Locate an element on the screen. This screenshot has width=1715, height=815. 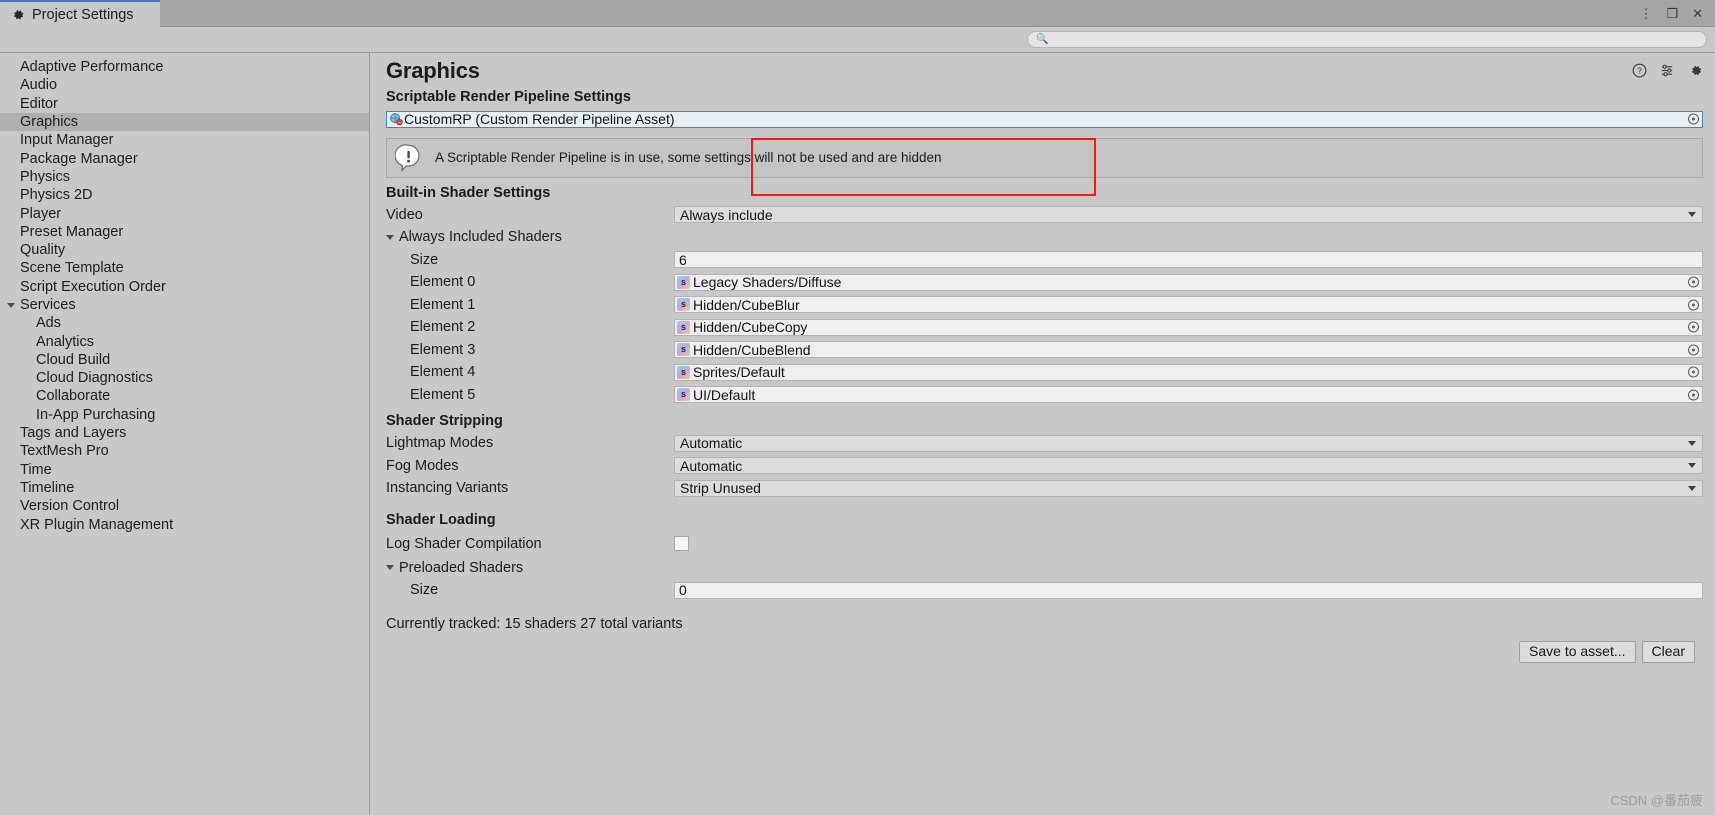
sidebar-item-physics-2d: Physics 2D is located at coordinates (184, 195).